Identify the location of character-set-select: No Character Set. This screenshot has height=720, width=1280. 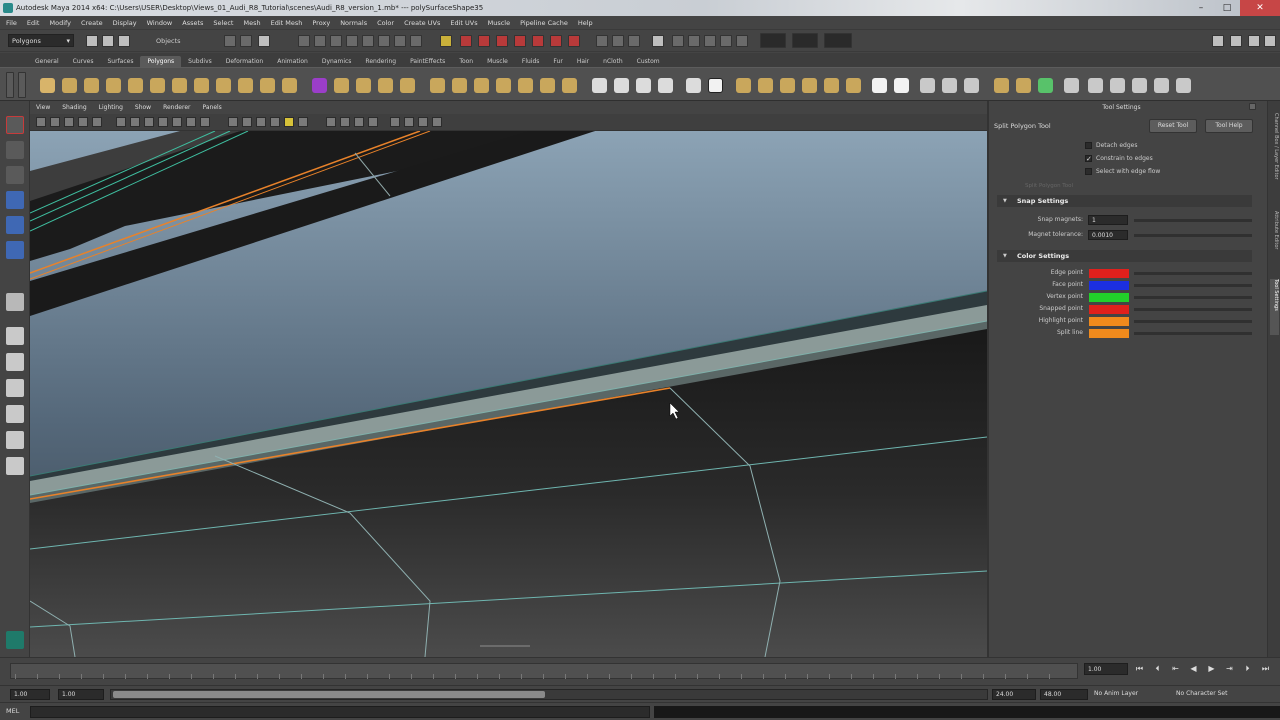
(1226, 695).